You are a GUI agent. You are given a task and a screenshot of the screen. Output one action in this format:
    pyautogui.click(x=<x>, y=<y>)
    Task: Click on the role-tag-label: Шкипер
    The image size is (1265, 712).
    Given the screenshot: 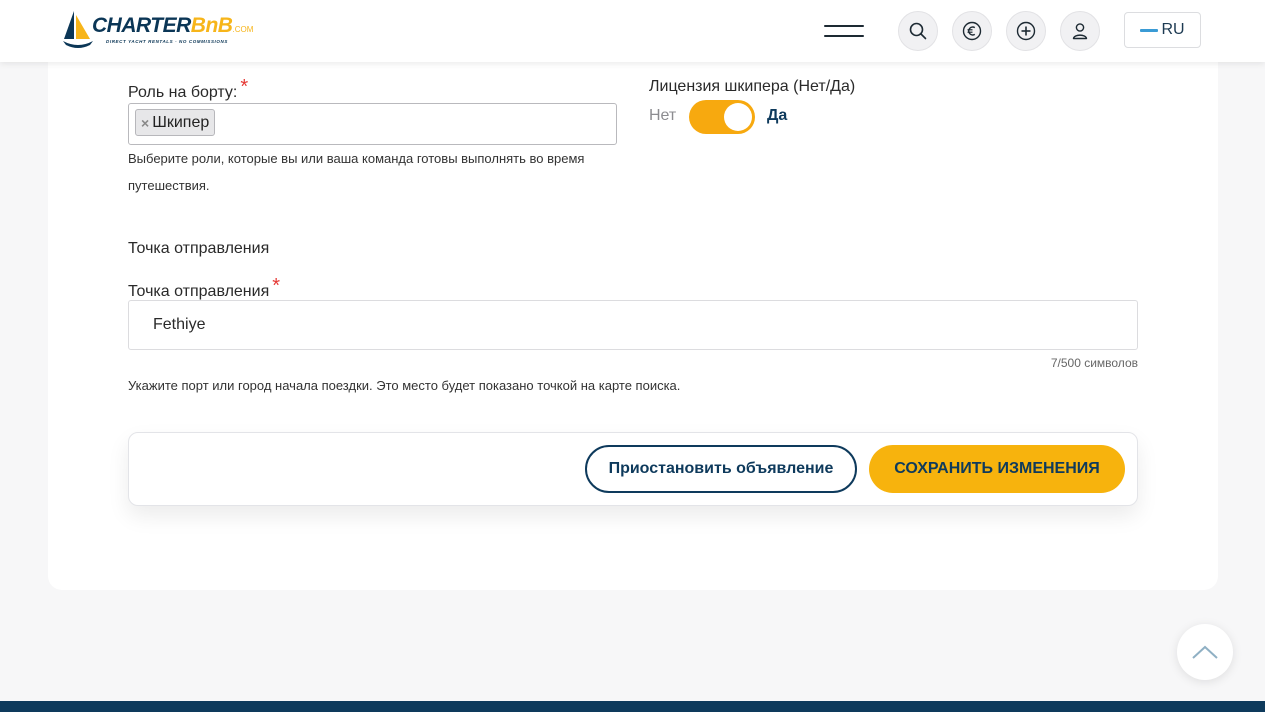 What is the action you would take?
    pyautogui.click(x=181, y=122)
    